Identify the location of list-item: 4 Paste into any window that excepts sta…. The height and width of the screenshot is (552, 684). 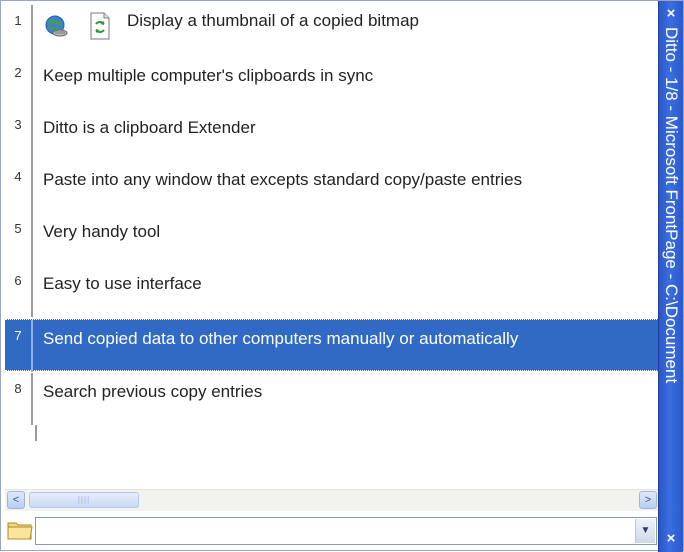
(332, 187).